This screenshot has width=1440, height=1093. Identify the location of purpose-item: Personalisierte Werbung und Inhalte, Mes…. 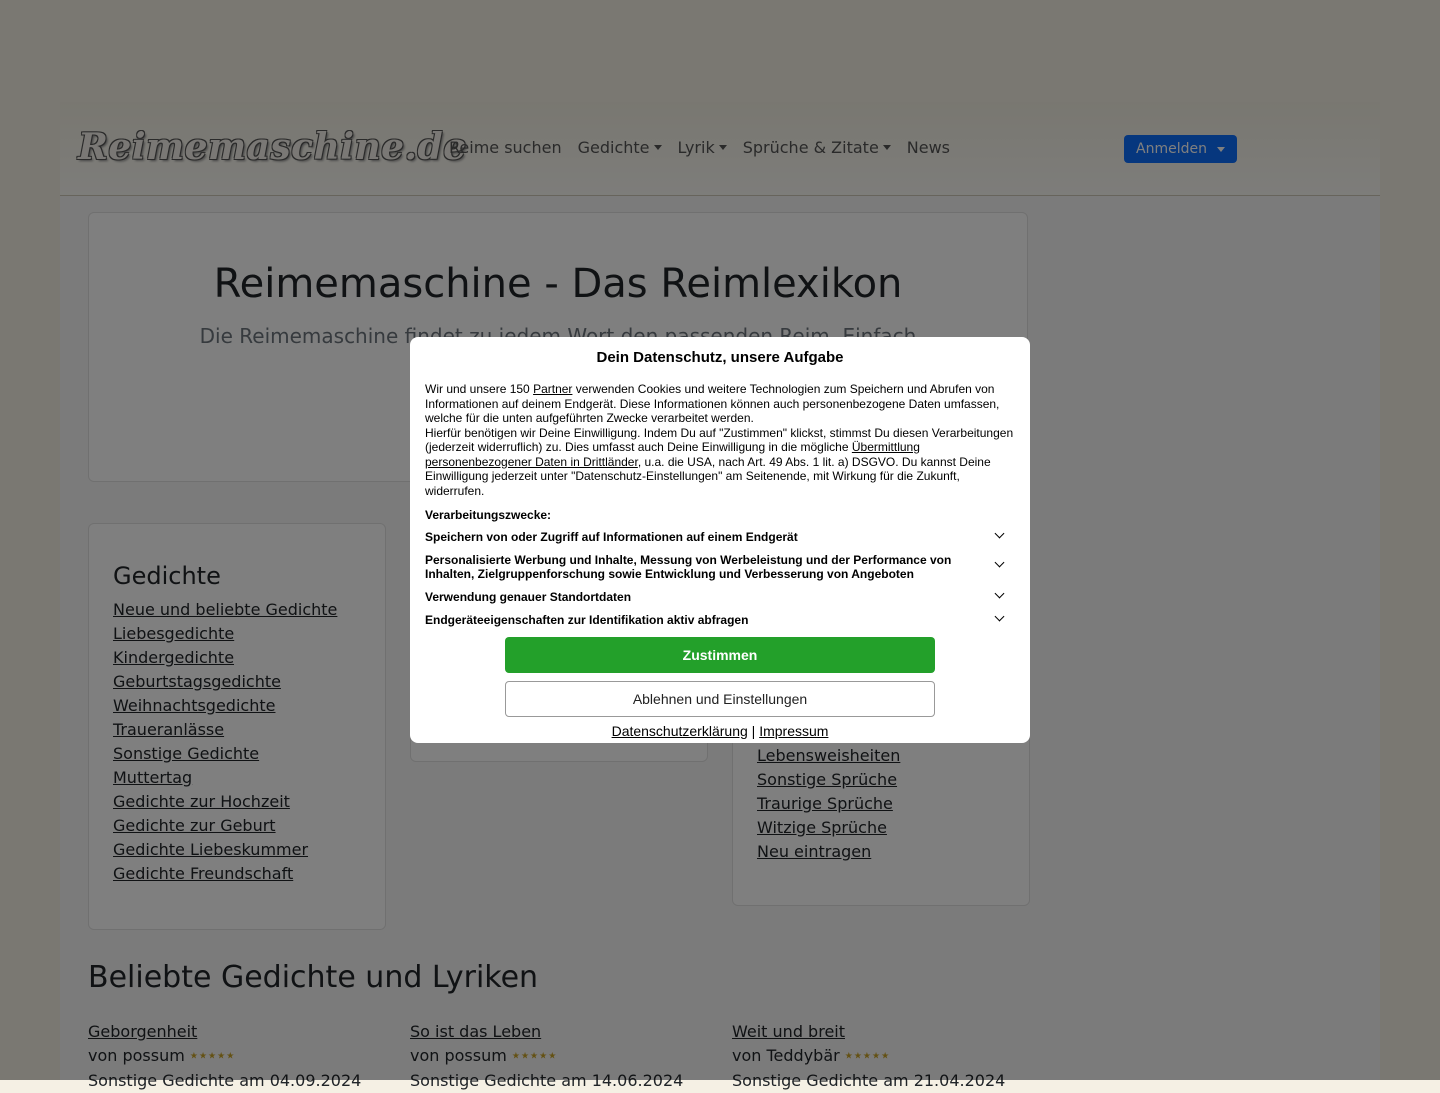
(720, 567).